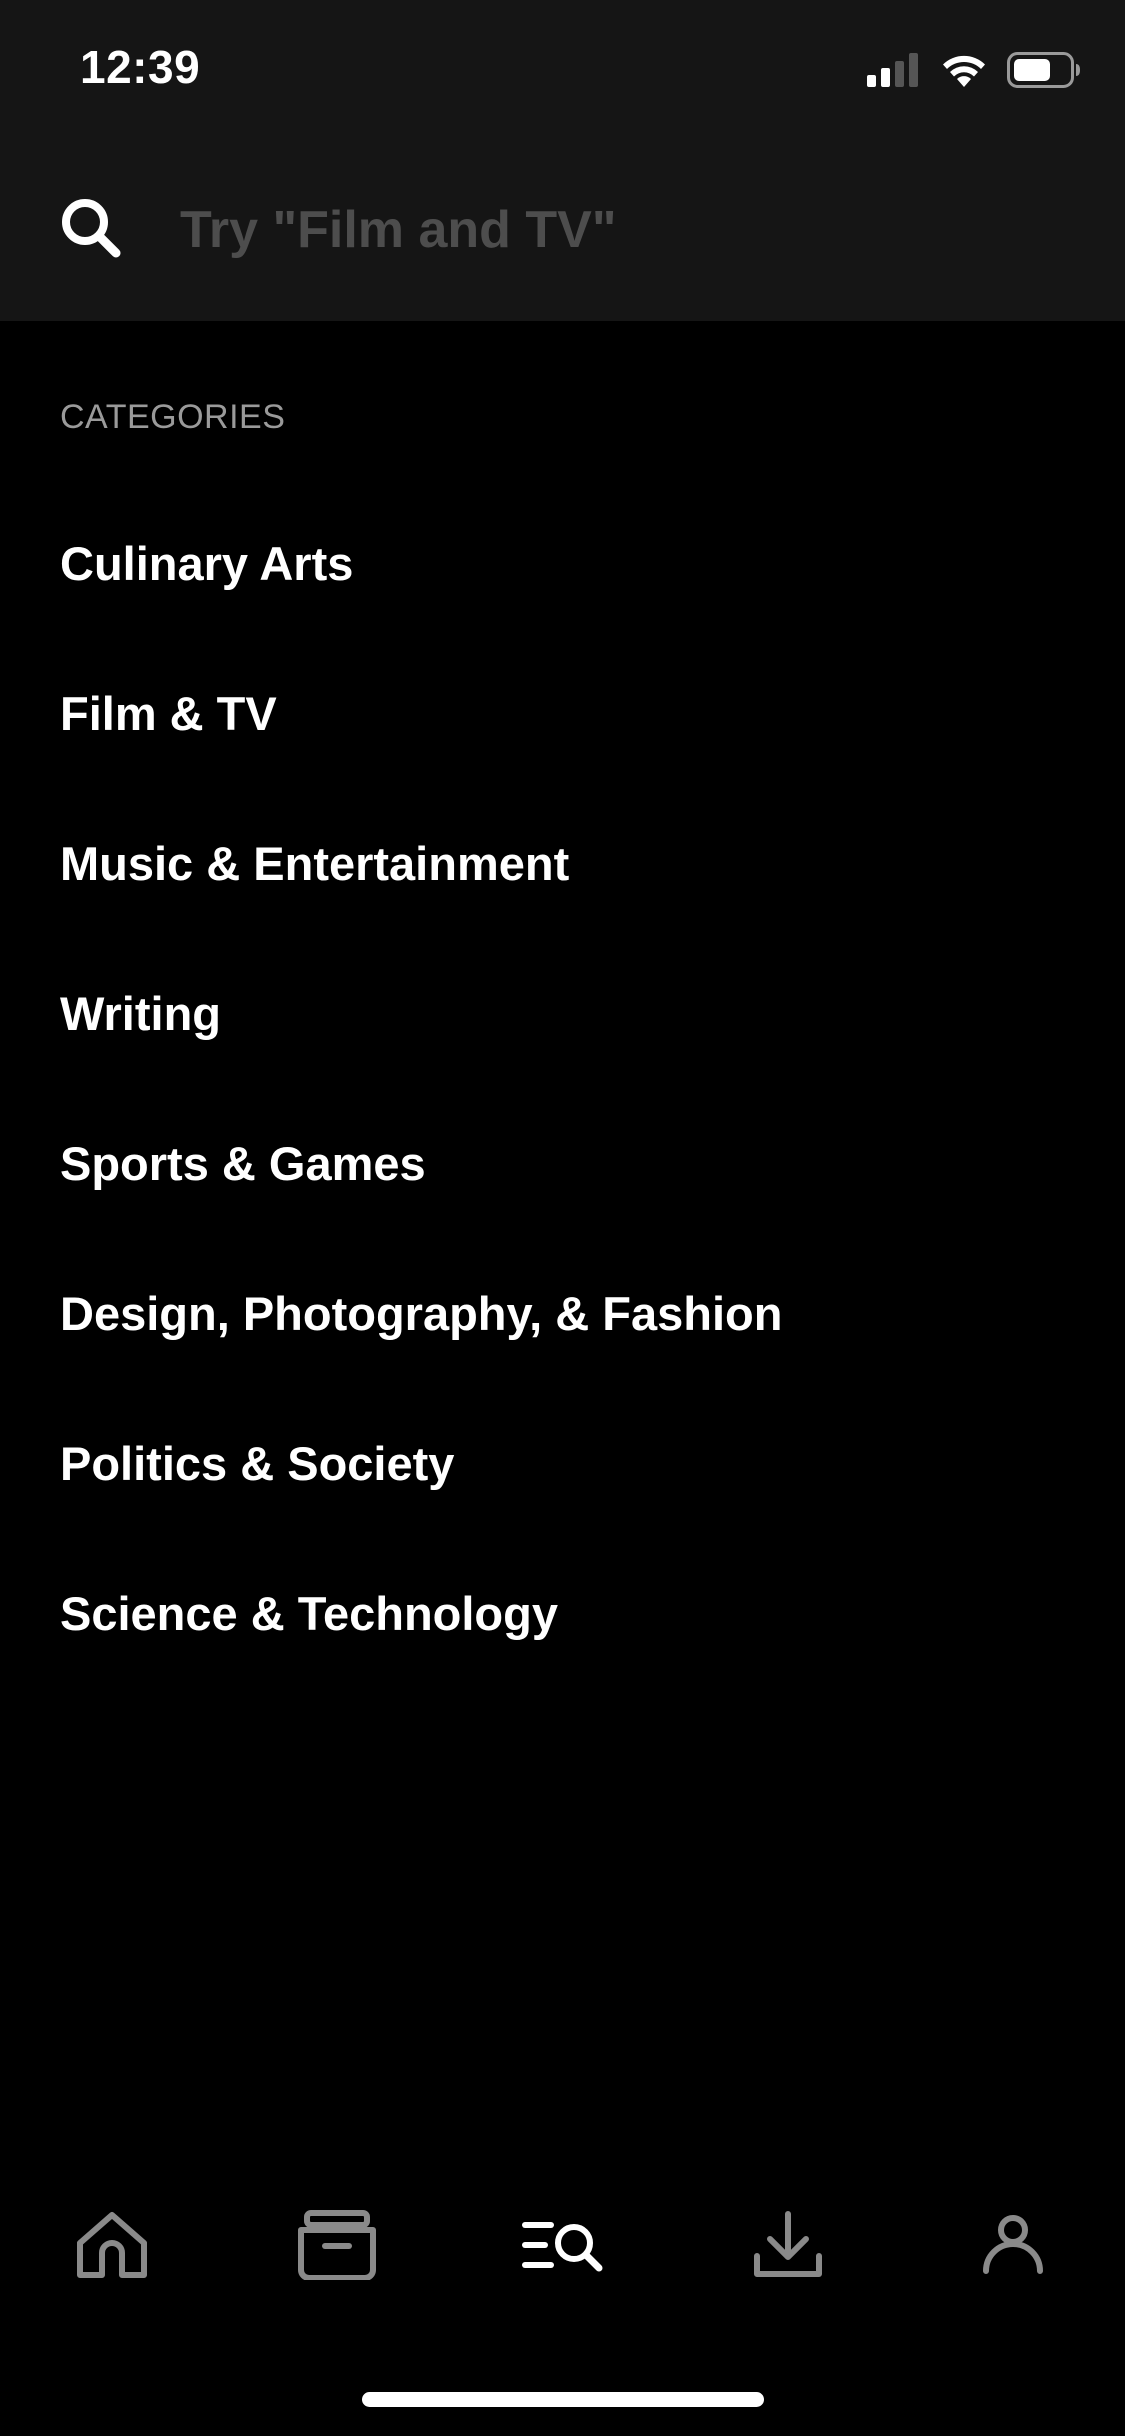 Image resolution: width=1125 pixels, height=2436 pixels. Describe the element at coordinates (620, 230) in the screenshot. I see `search-input` at that location.